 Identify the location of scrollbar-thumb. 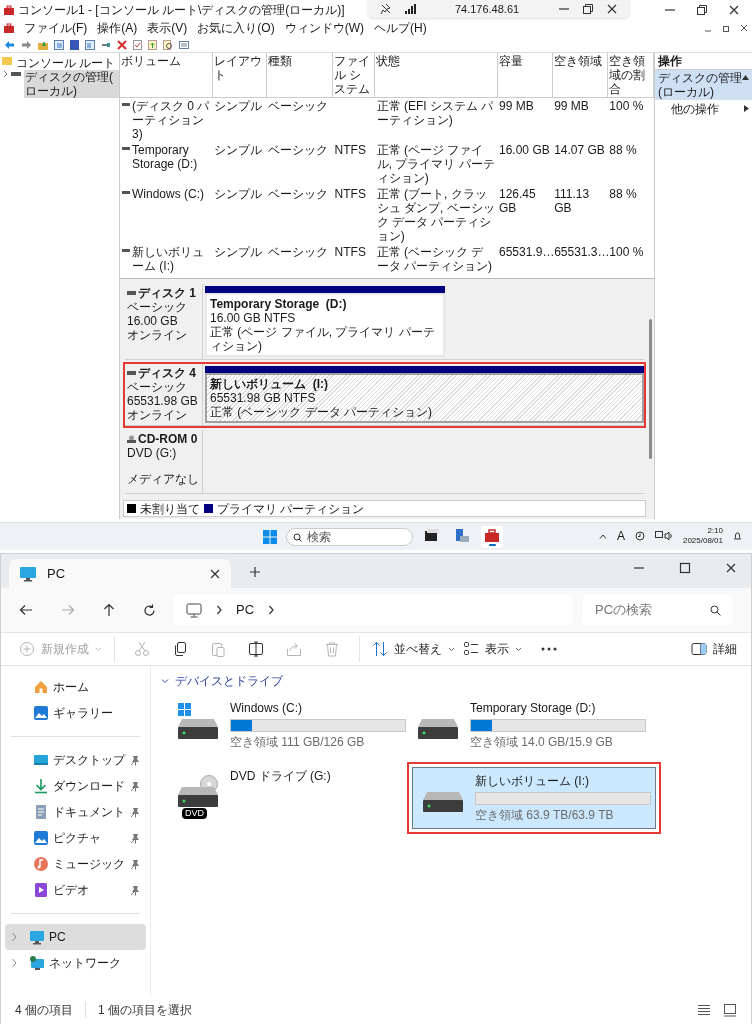
(650, 389).